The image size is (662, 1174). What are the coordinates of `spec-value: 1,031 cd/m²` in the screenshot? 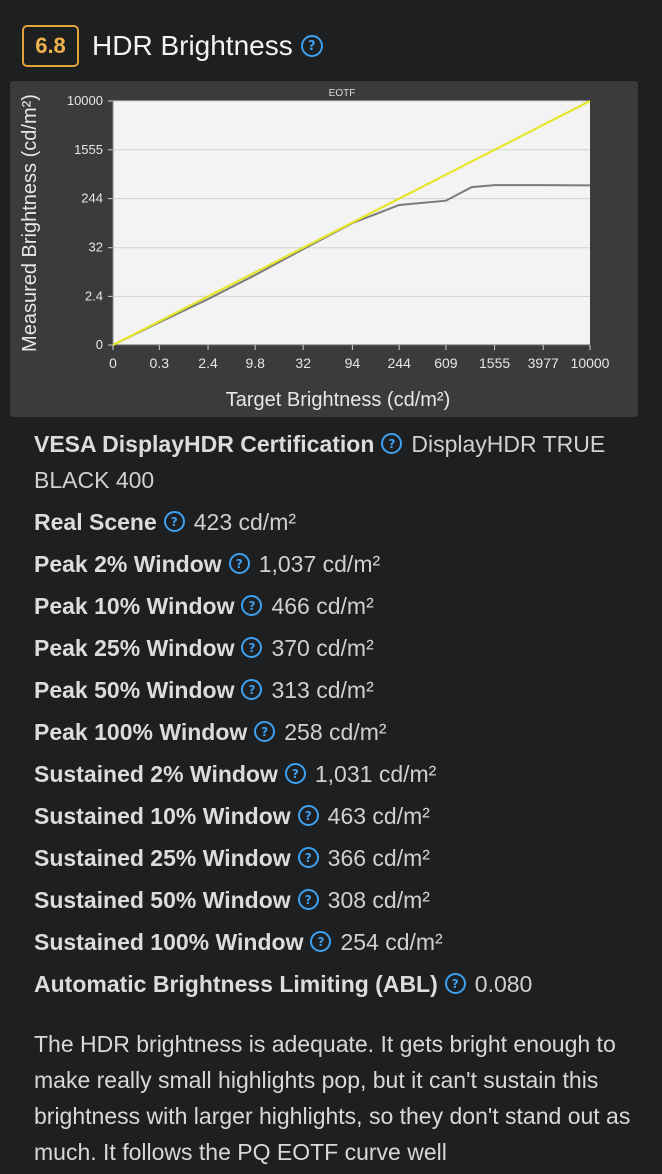 It's located at (375, 774).